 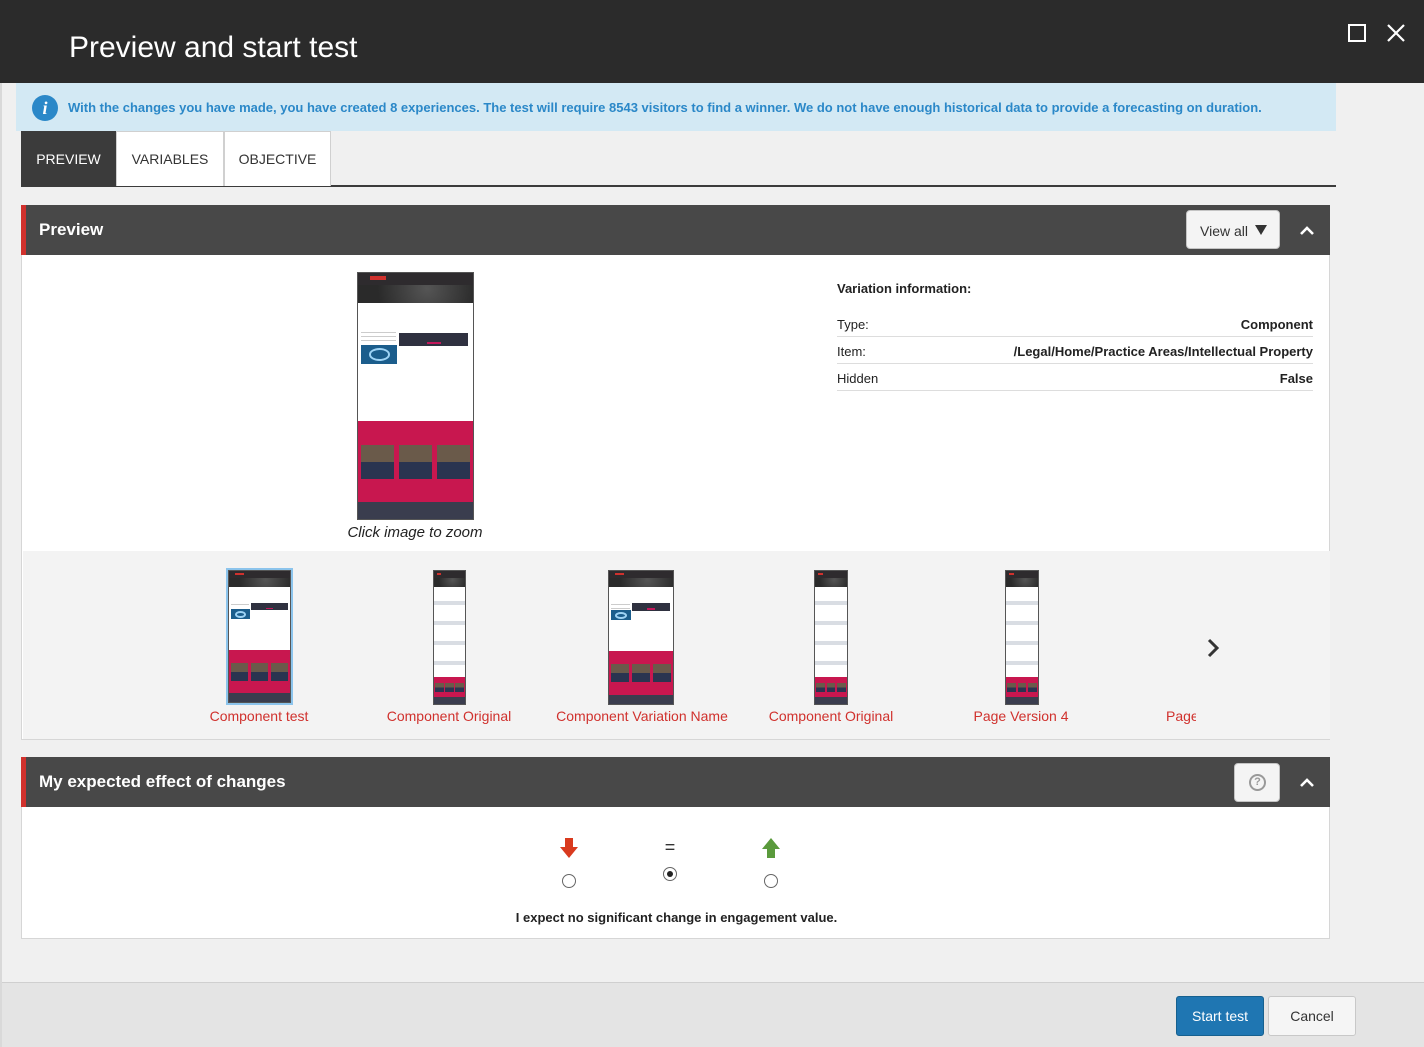 I want to click on preview-panel-title: Preview, so click(x=71, y=229).